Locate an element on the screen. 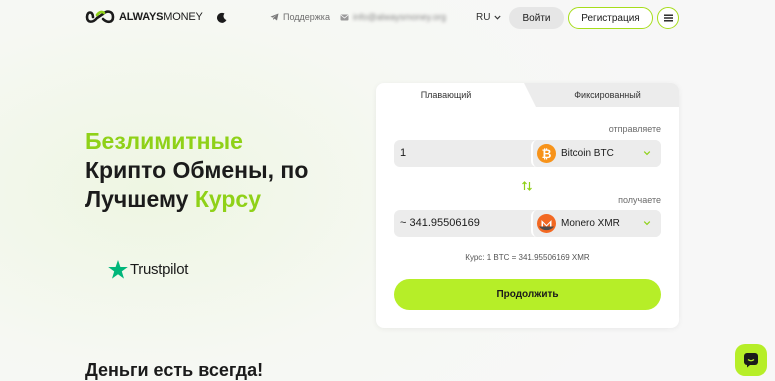  exchange-rate-text: Курс: 1 BTC = 341.95506169 XMR is located at coordinates (527, 257).